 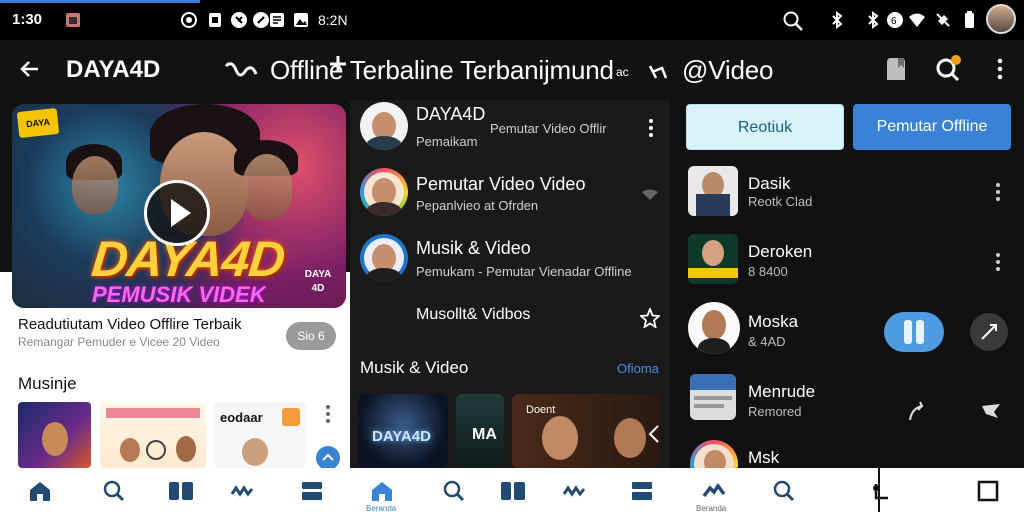 I want to click on square-icon, so click(x=988, y=491).